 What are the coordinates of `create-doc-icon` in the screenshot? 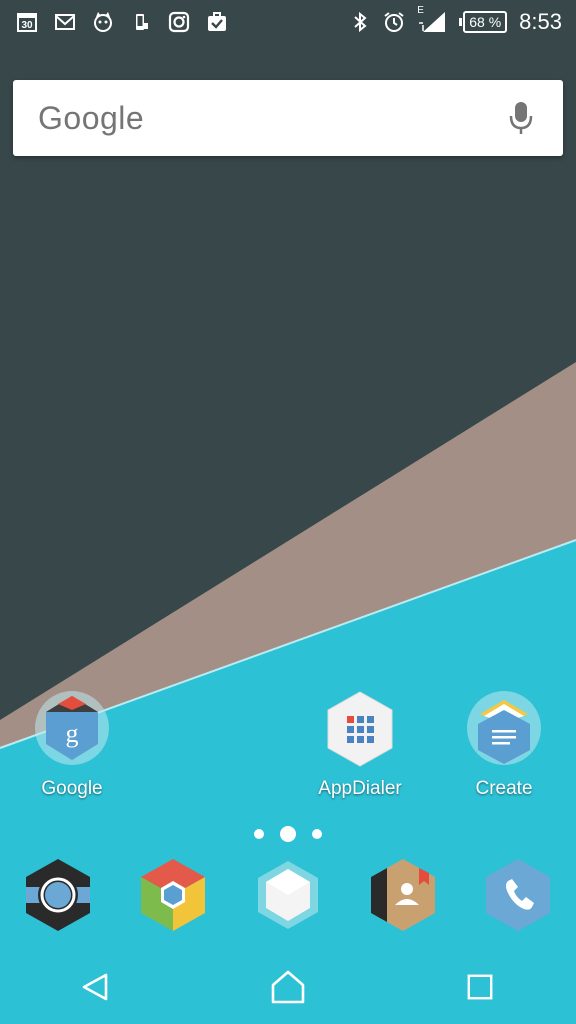 It's located at (504, 730).